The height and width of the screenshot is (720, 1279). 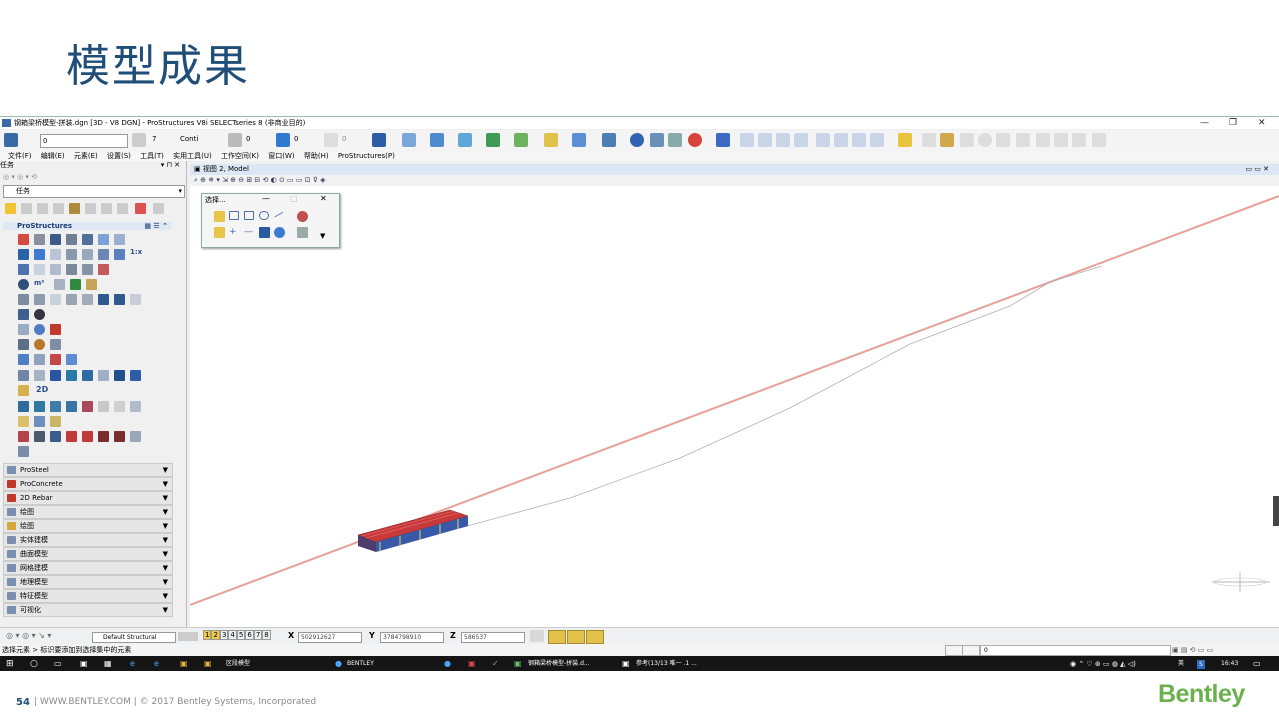 I want to click on tag-icon, so click(x=103, y=375).